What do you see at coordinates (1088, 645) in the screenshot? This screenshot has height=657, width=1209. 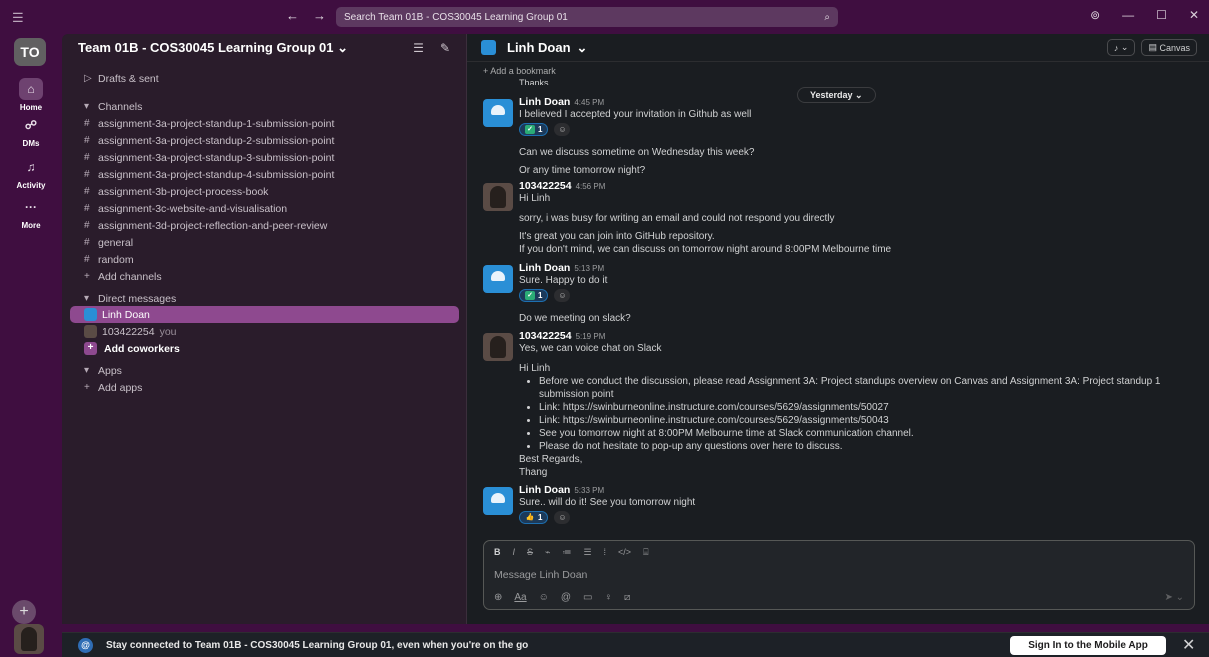 I see `sign-in-mobile-button: Sign In to the Mobile App` at bounding box center [1088, 645].